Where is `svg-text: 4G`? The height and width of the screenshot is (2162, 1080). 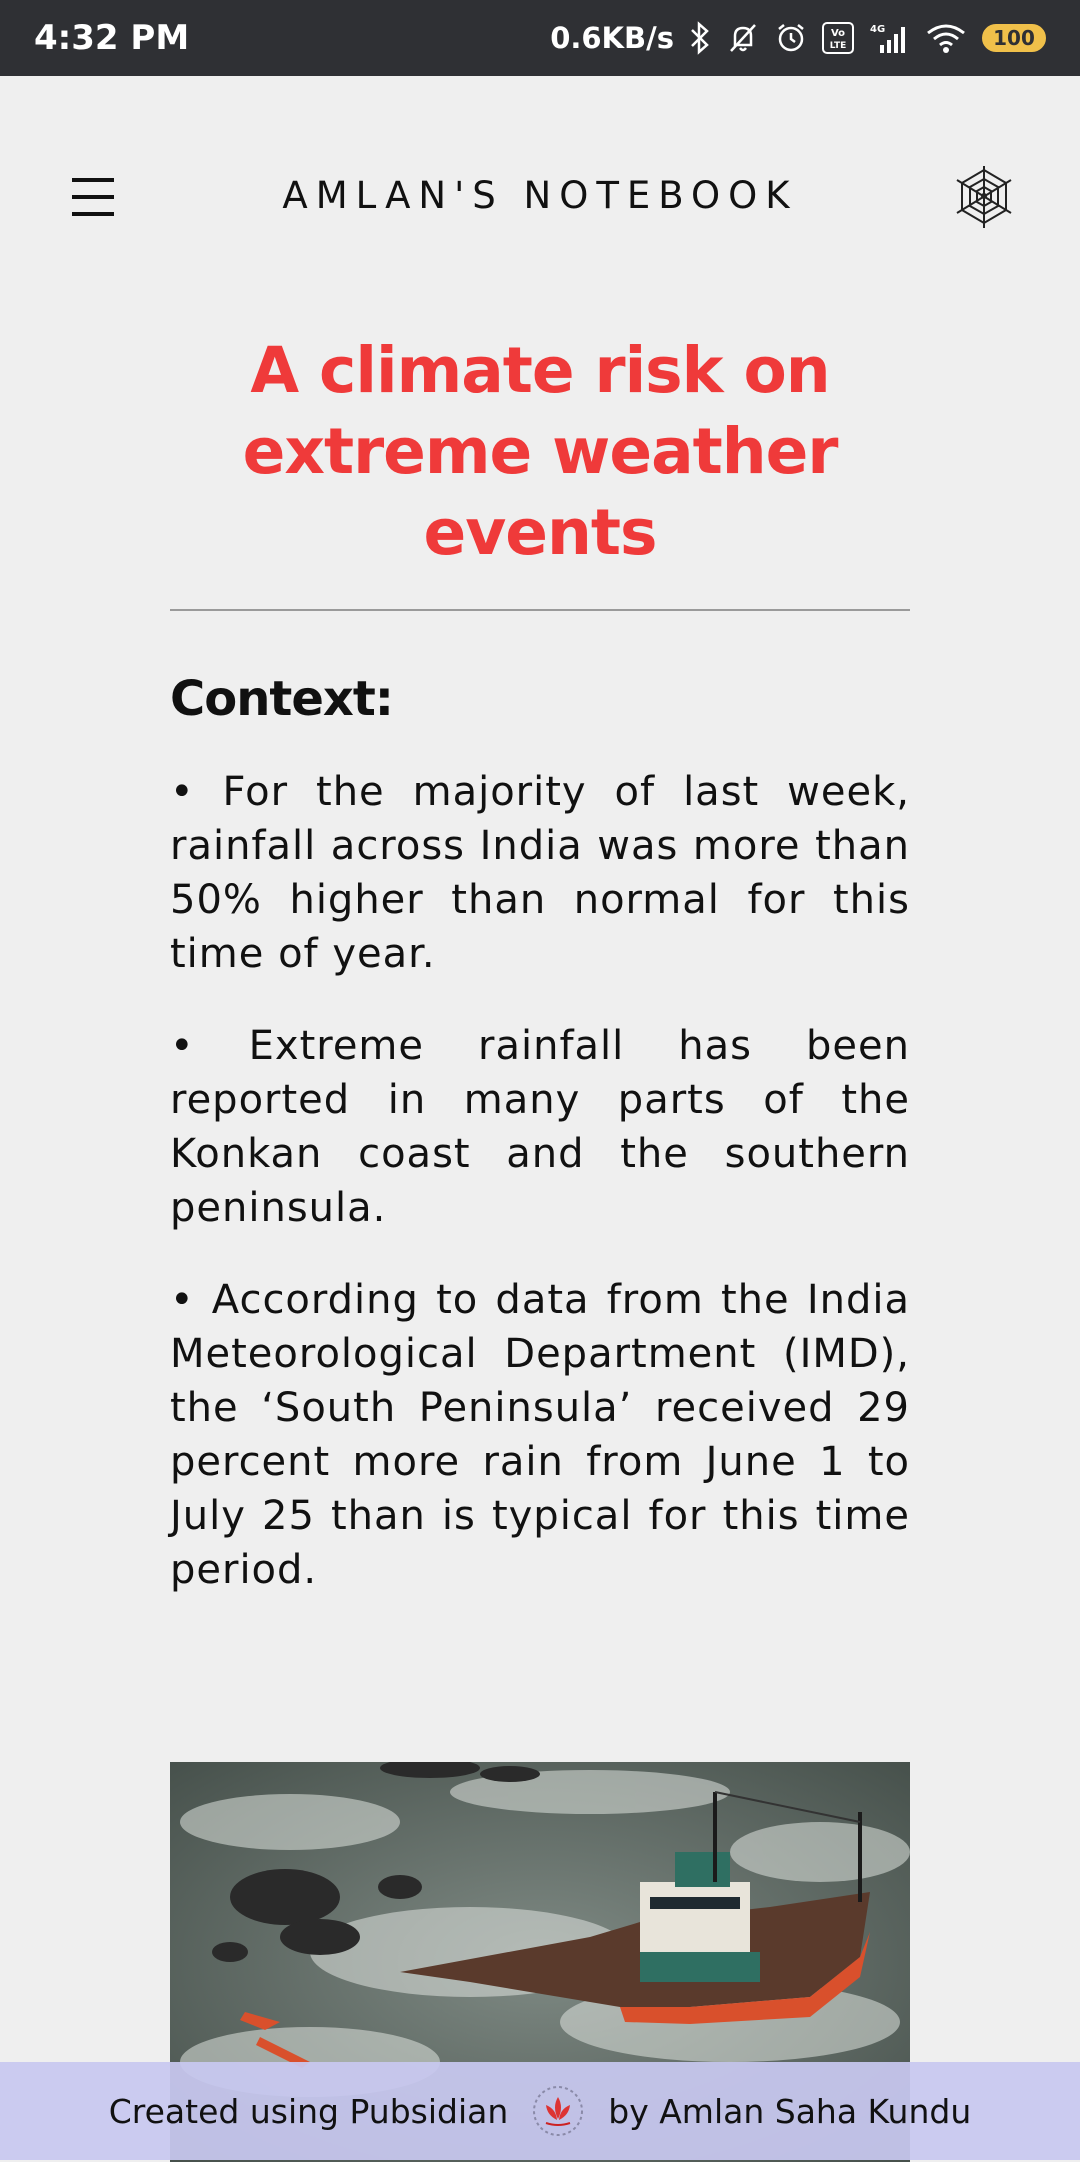 svg-text: 4G is located at coordinates (877, 29).